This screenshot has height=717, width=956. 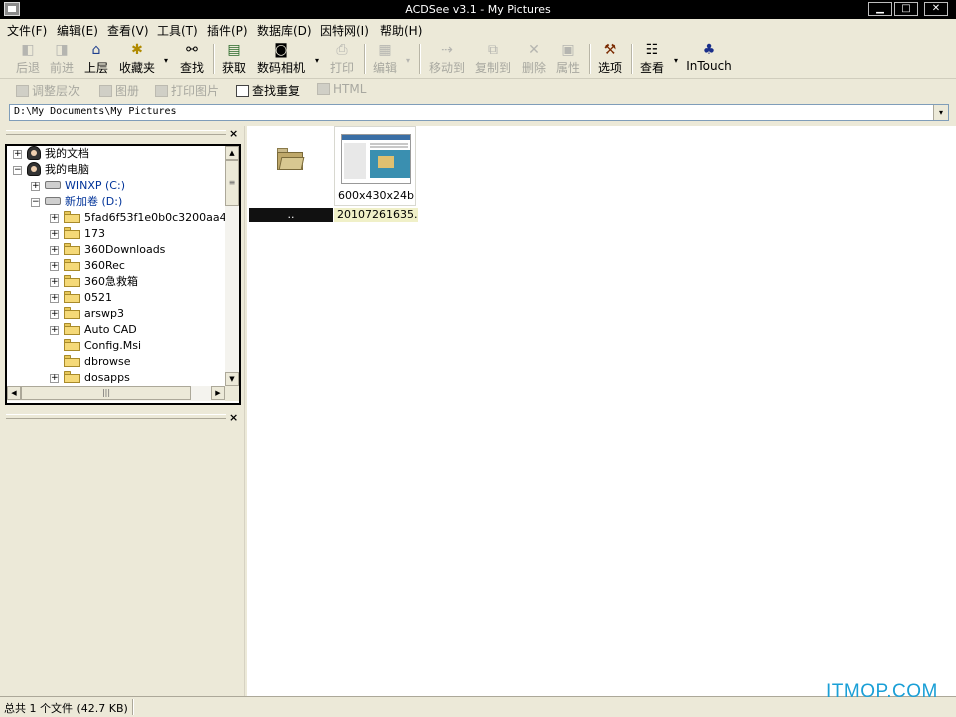 I want to click on scroll-up-arrow-icon: ▲, so click(x=232, y=153).